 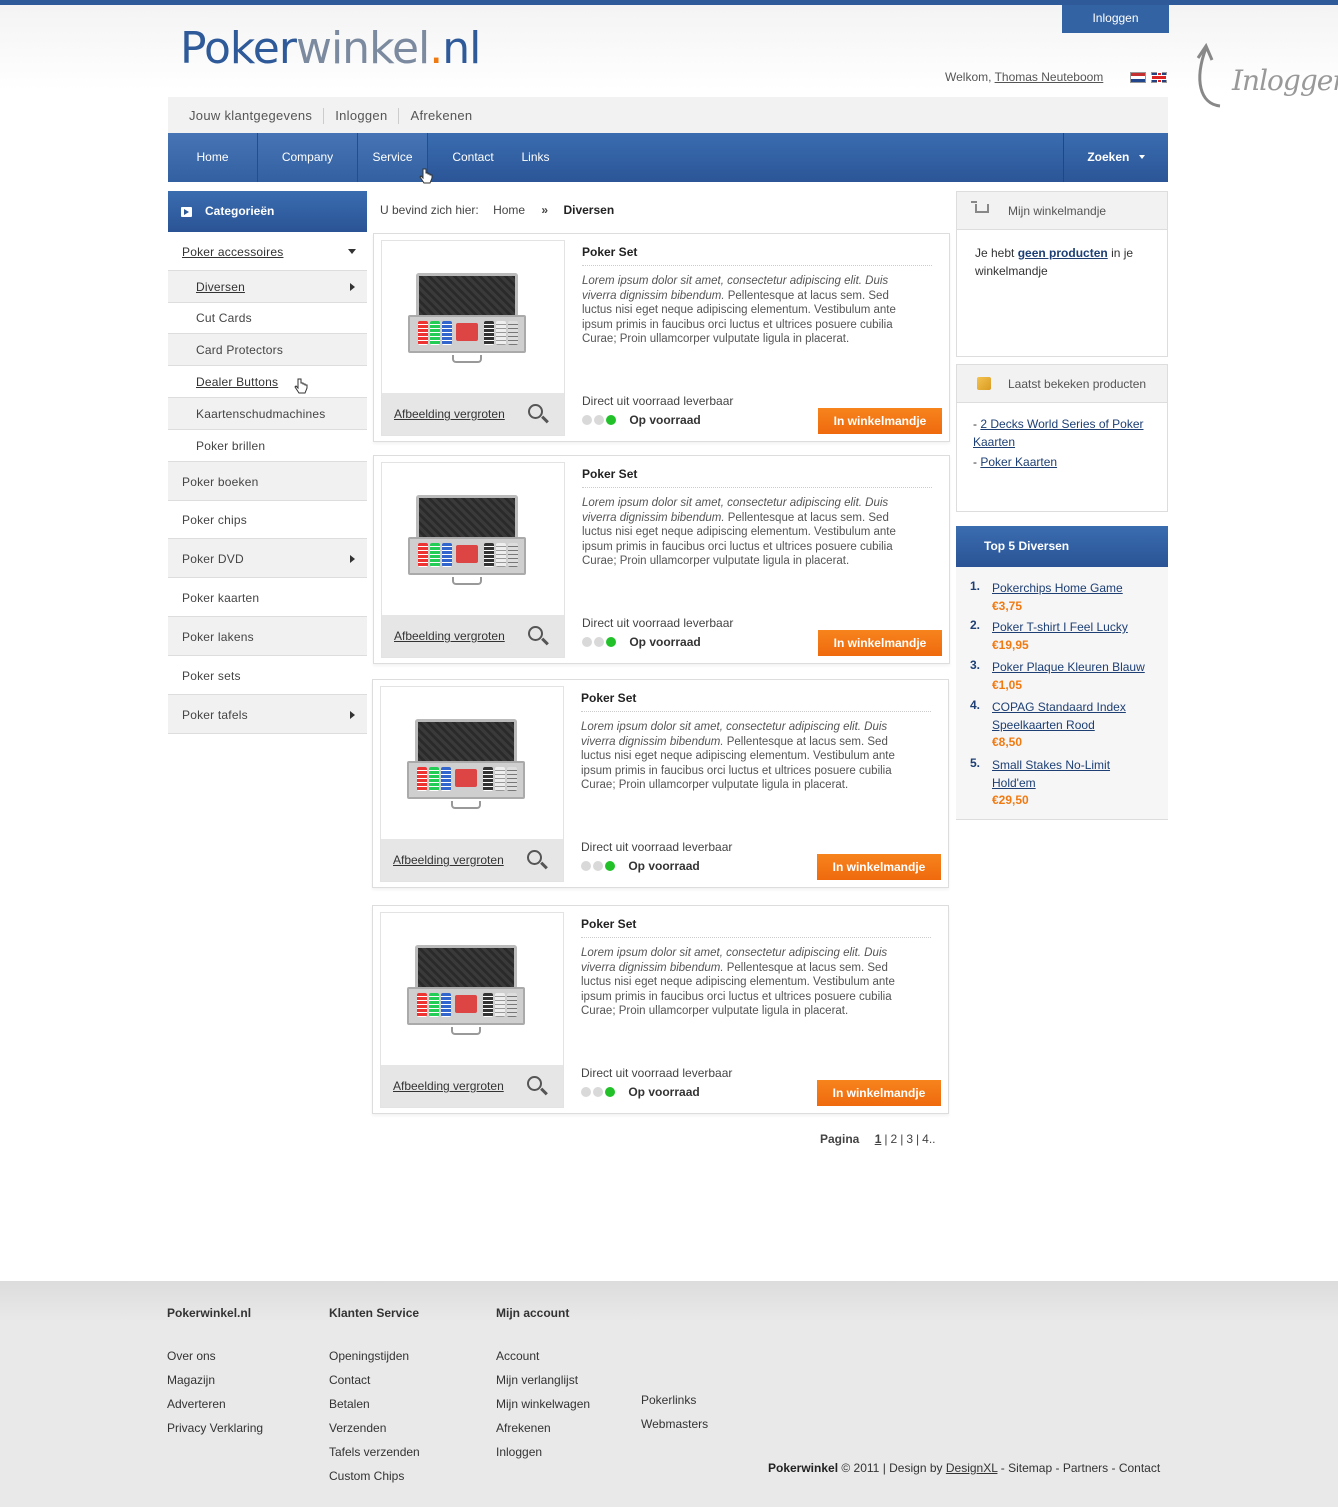 What do you see at coordinates (1079, 667) in the screenshot?
I see `top5-product-link: Poker Plaque Kleuren Blauw` at bounding box center [1079, 667].